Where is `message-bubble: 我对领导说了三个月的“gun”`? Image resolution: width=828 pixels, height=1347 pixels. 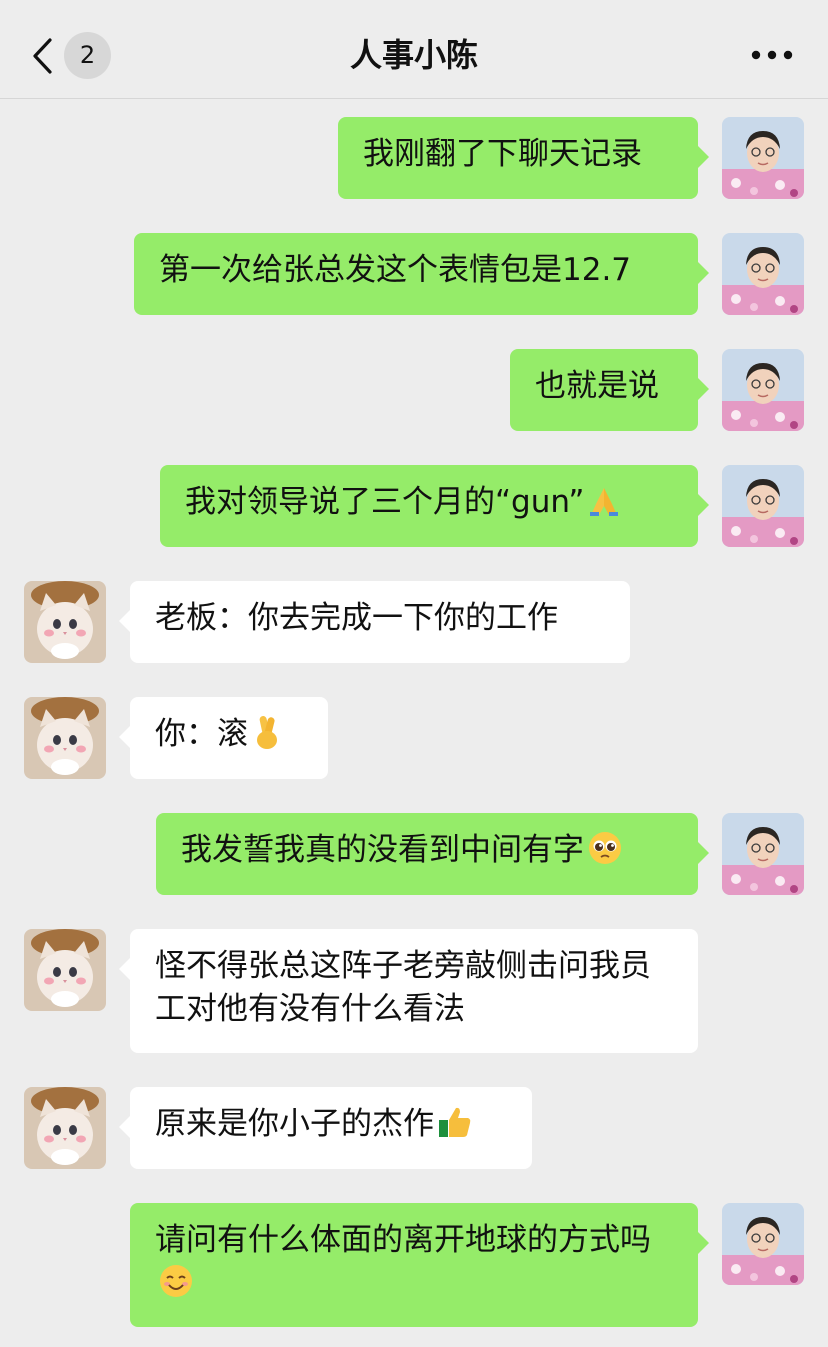 message-bubble: 我对领导说了三个月的“gun” is located at coordinates (434, 506).